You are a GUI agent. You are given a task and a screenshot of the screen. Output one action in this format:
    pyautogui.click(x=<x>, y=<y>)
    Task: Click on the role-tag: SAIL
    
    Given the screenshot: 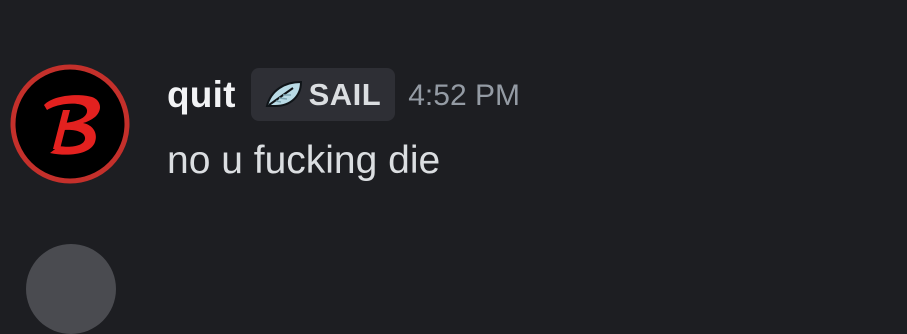 What is the action you would take?
    pyautogui.click(x=323, y=94)
    